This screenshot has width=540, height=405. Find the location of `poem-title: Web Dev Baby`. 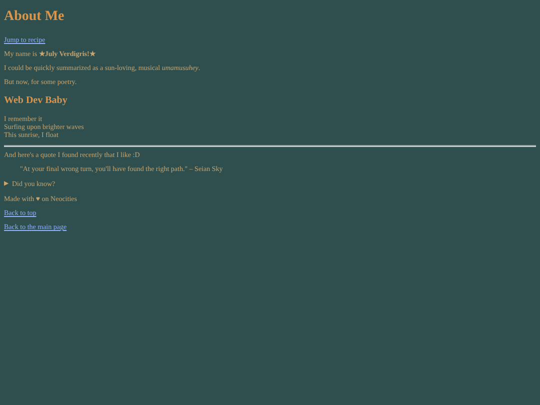

poem-title: Web Dev Baby is located at coordinates (36, 101).